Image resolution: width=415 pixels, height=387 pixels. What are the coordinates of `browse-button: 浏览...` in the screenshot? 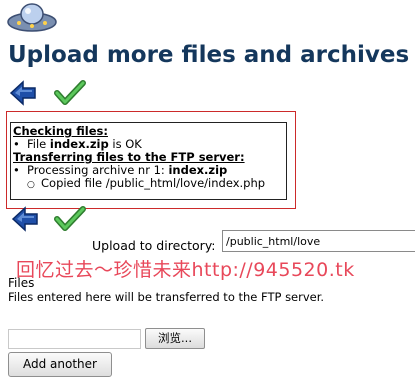 It's located at (175, 338).